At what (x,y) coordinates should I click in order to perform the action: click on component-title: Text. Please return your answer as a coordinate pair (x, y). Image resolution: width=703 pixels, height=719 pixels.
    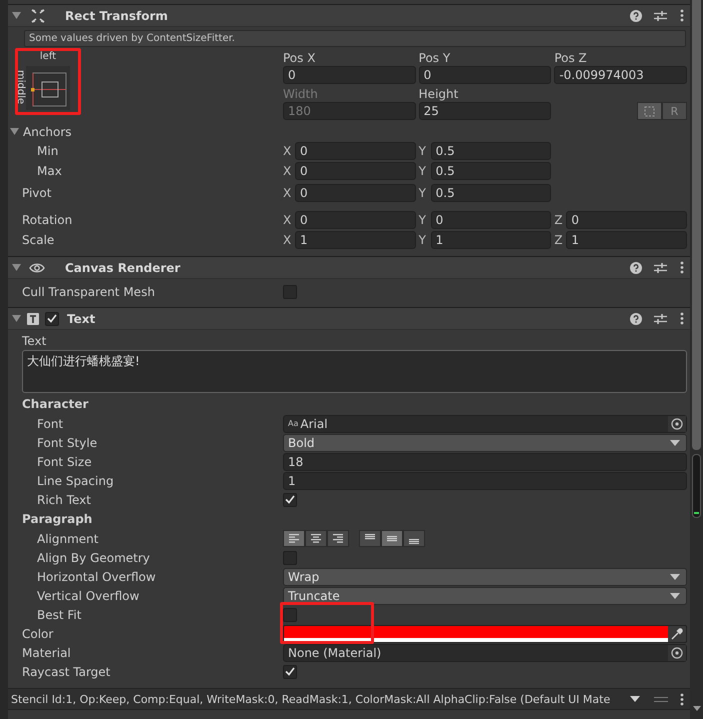
    Looking at the image, I should click on (81, 319).